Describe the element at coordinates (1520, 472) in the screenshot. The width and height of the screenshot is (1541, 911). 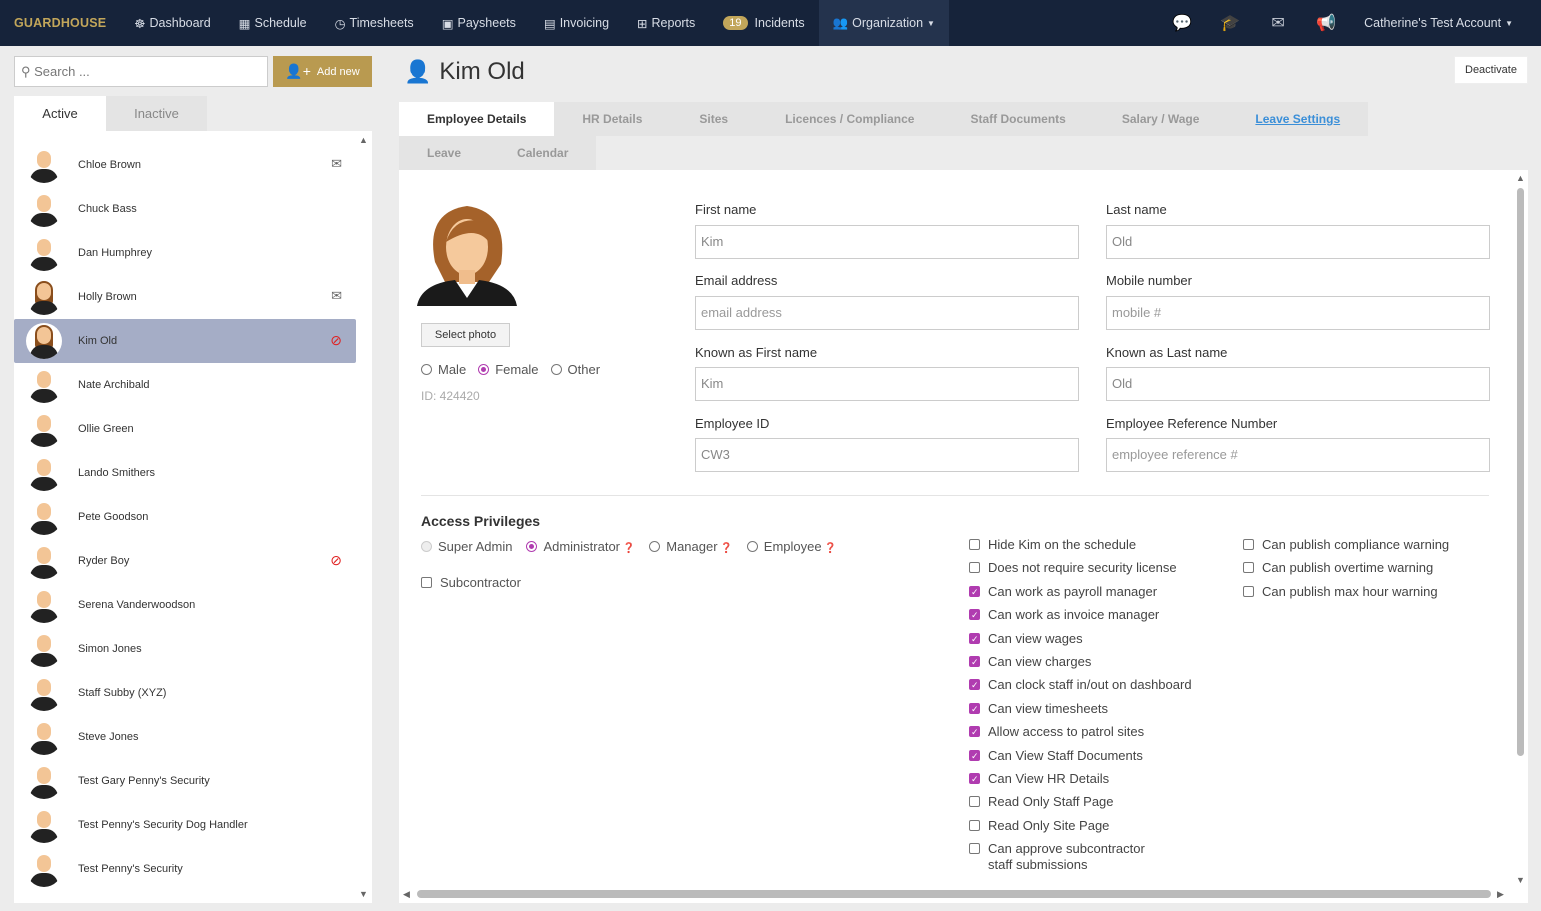
I see `panel-scrollbar` at that location.